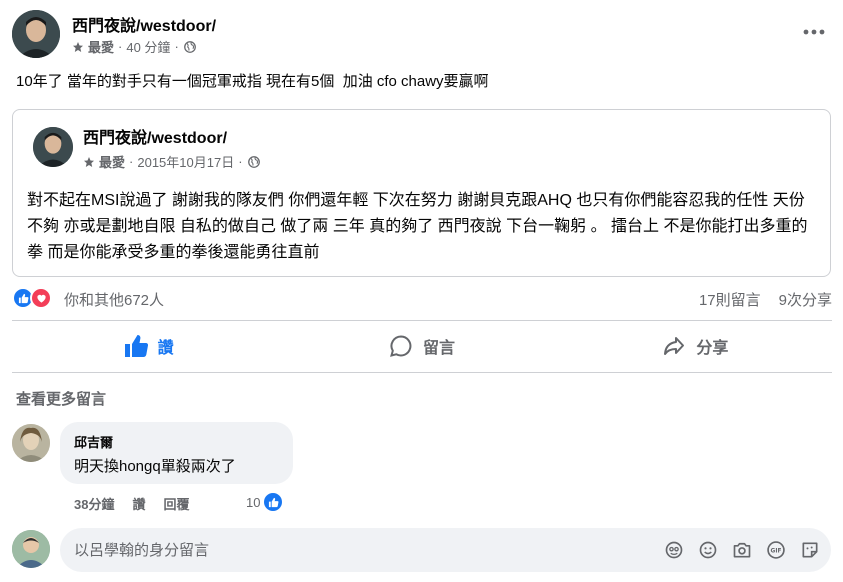  Describe the element at coordinates (273, 502) in the screenshot. I see `like-reaction-icon` at that location.